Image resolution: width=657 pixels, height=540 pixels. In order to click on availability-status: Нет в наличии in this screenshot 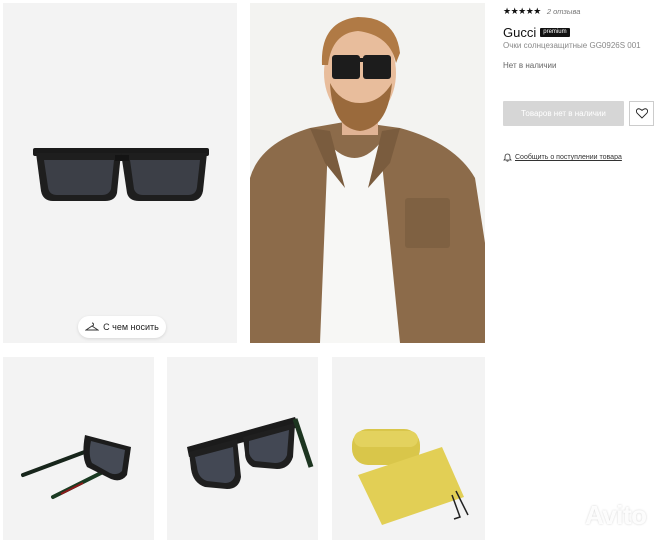, I will do `click(530, 65)`.